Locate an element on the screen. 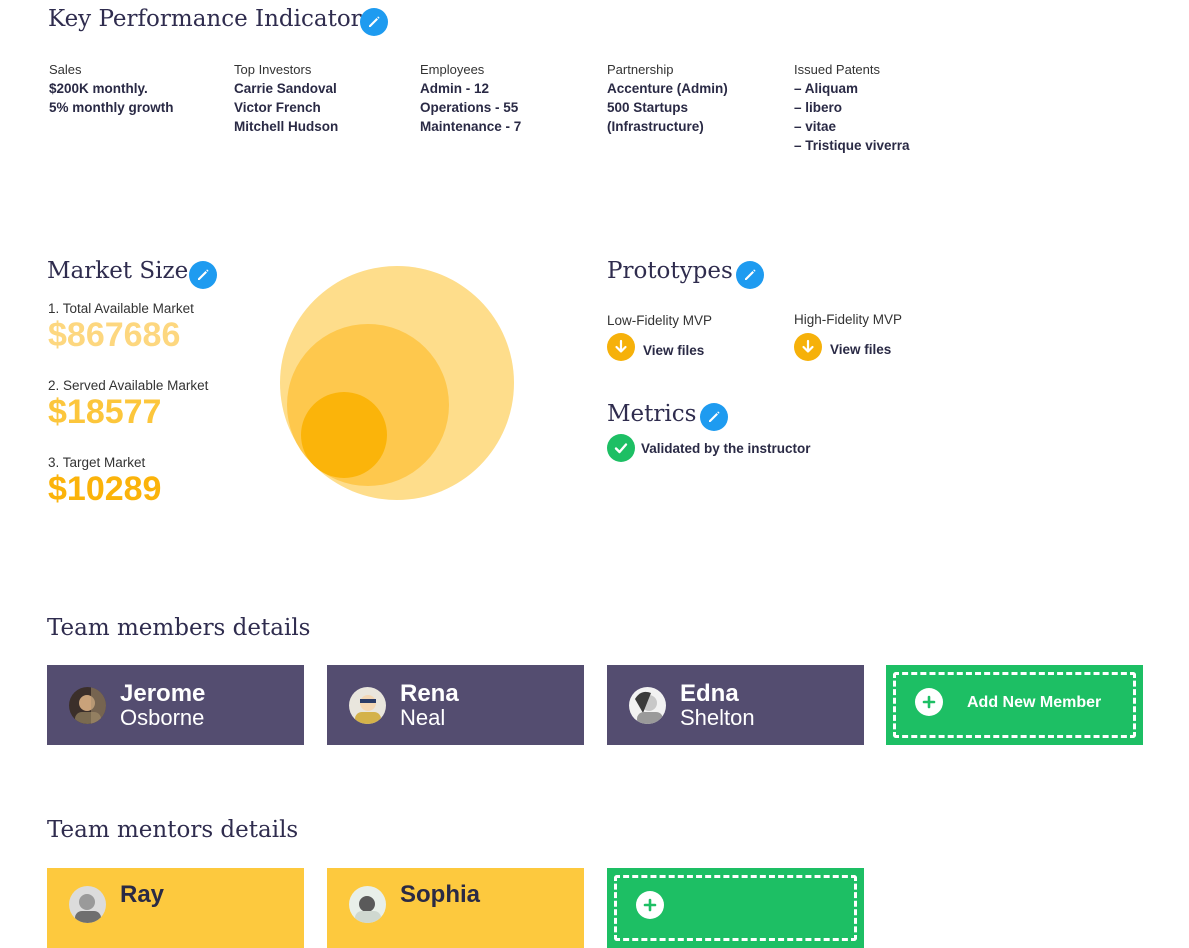 The width and height of the screenshot is (1189, 948). metrics-status: Validated by the instructor is located at coordinates (709, 448).